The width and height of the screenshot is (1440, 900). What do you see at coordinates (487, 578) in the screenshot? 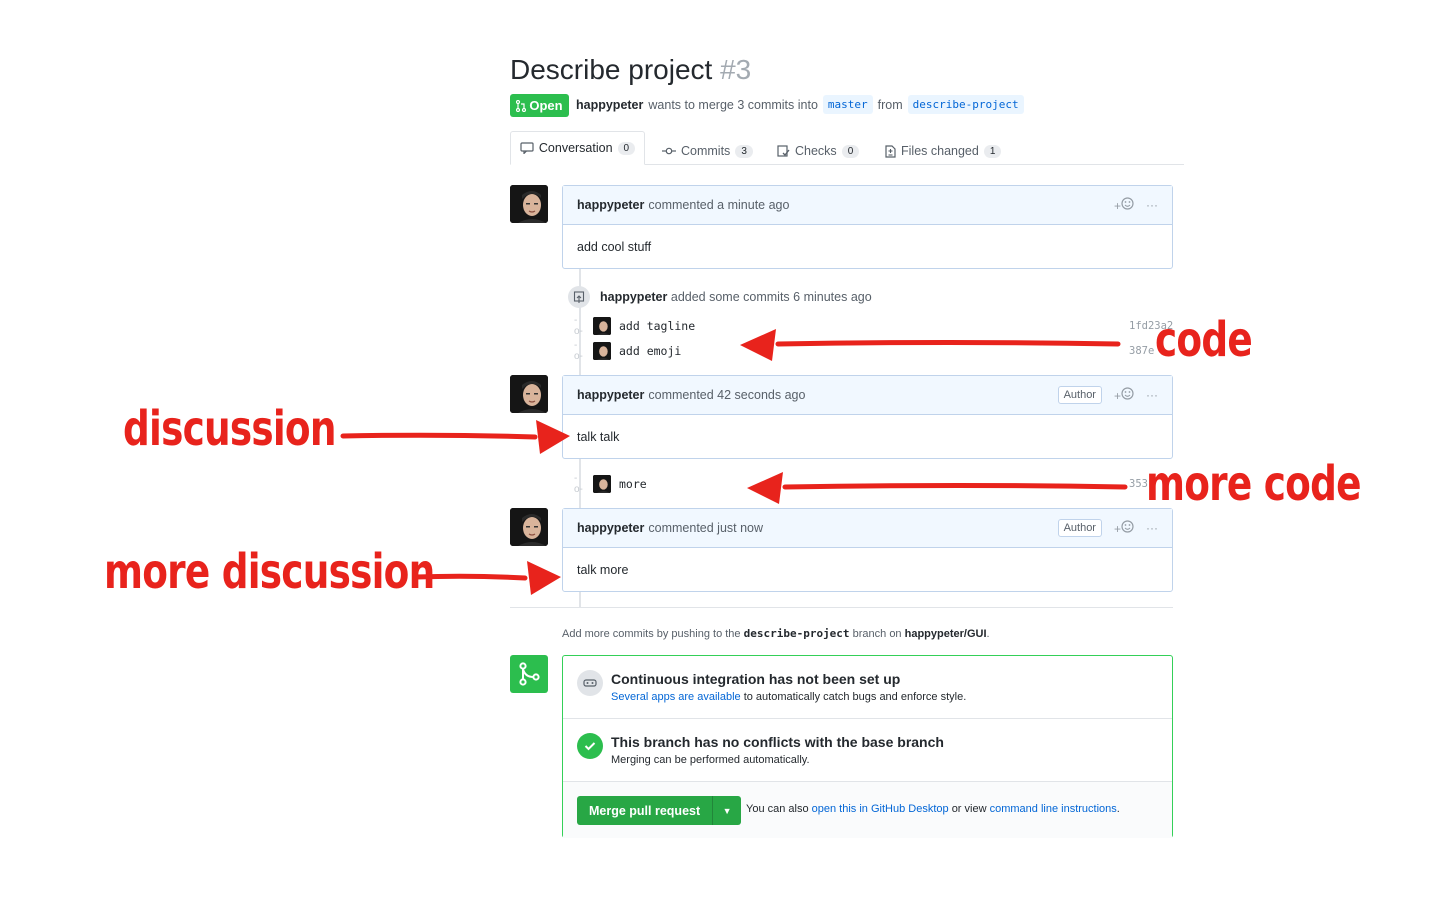
I see `arrow-more-discussion` at bounding box center [487, 578].